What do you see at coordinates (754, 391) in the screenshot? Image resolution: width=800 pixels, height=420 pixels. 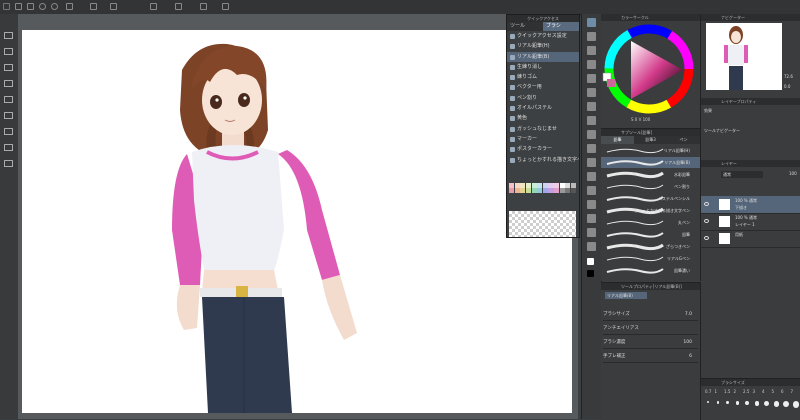 I see `brush-size-label: 3` at bounding box center [754, 391].